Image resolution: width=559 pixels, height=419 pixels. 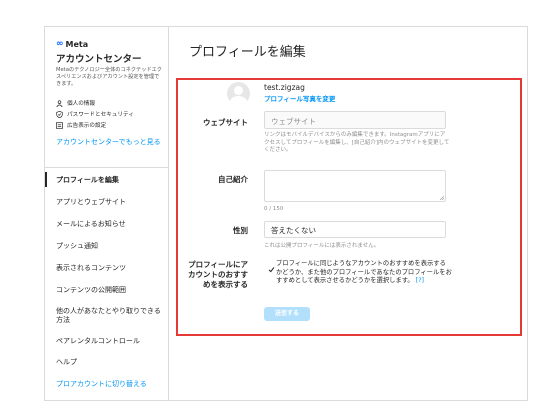 I want to click on nav-content-shown: 表示されるコンテンツ, so click(x=110, y=268).